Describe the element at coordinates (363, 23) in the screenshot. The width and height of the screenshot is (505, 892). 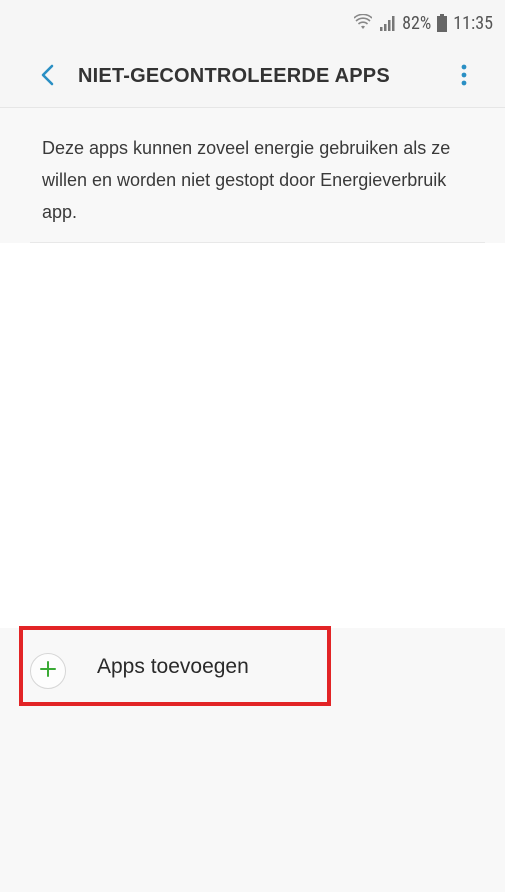
I see `wifi-icon` at that location.